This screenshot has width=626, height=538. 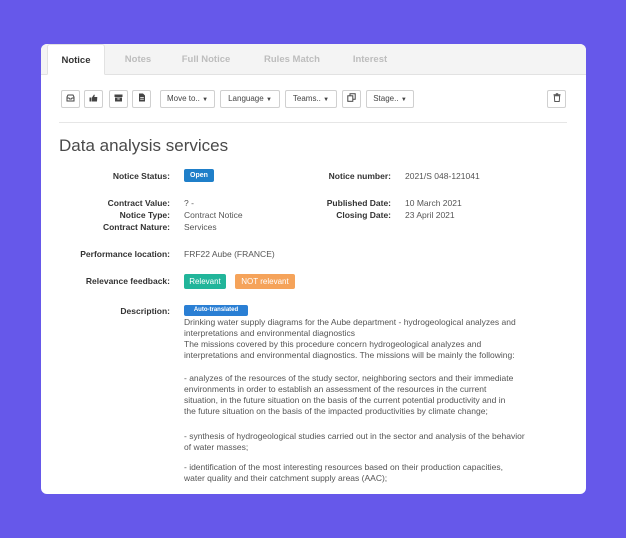 What do you see at coordinates (433, 203) in the screenshot?
I see `published-date-value: 10 March 2021` at bounding box center [433, 203].